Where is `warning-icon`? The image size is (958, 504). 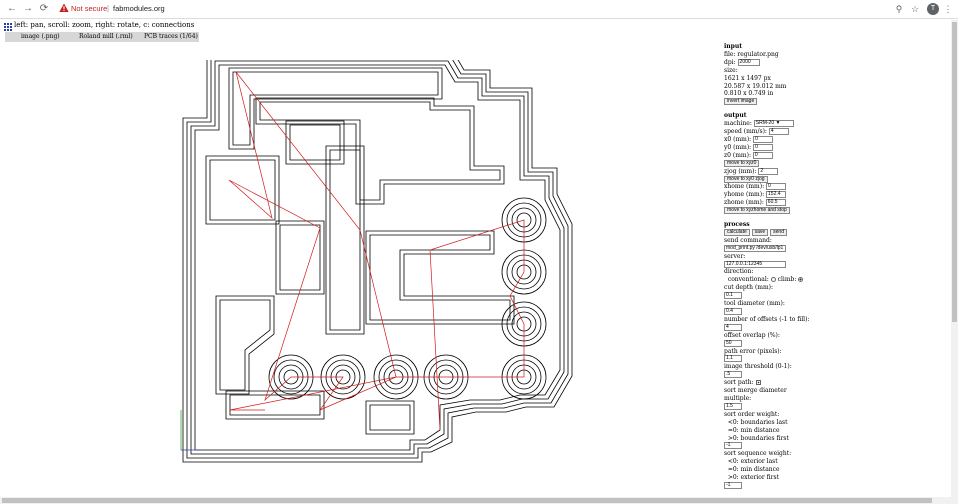 warning-icon is located at coordinates (64, 8).